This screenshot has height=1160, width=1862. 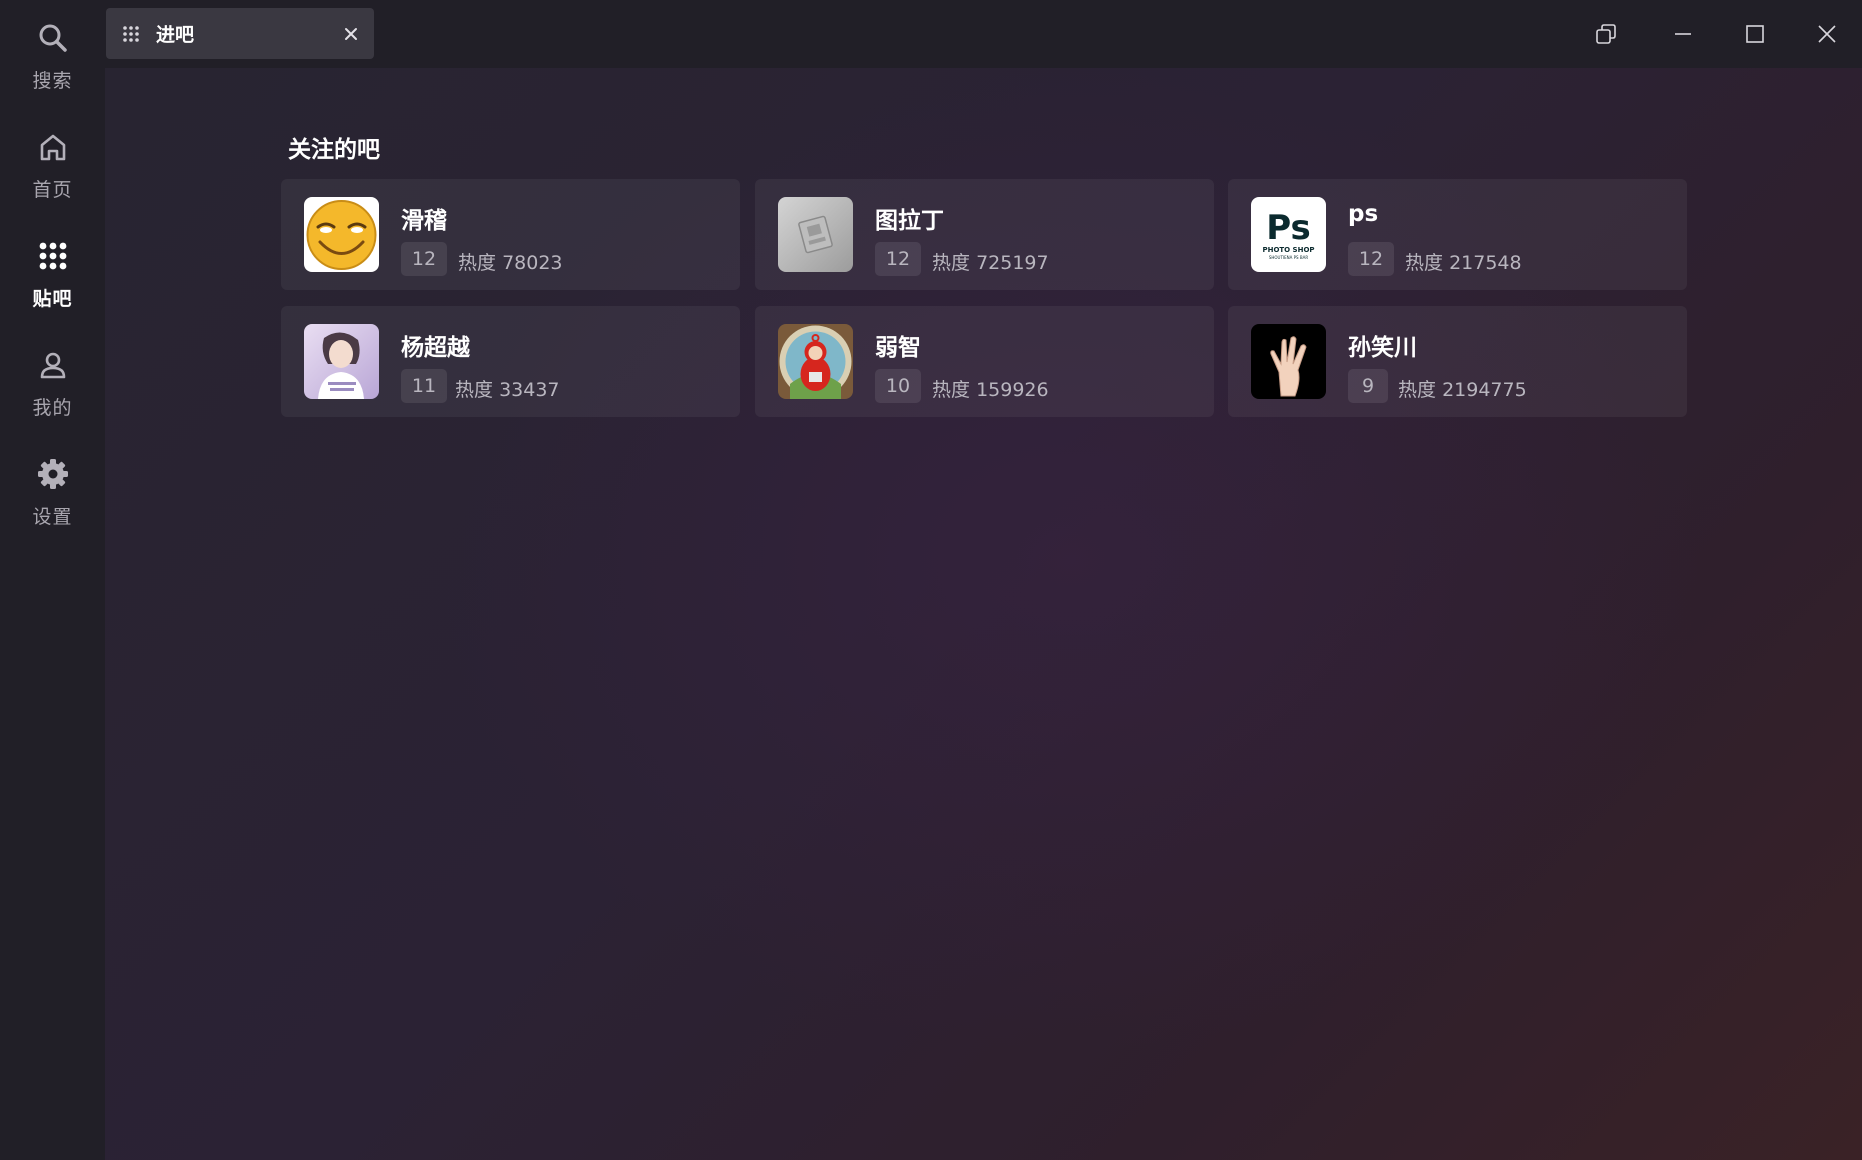 What do you see at coordinates (532, 263) in the screenshot?
I see `heat-value: 78023` at bounding box center [532, 263].